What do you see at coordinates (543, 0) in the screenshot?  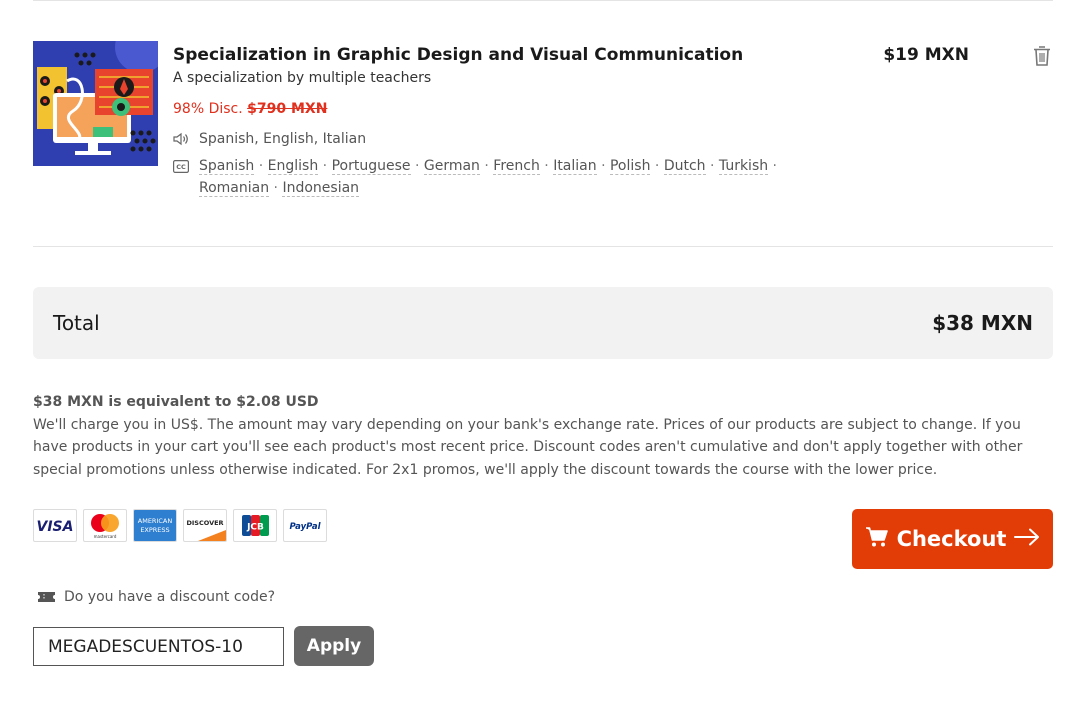 I see `top-divider` at bounding box center [543, 0].